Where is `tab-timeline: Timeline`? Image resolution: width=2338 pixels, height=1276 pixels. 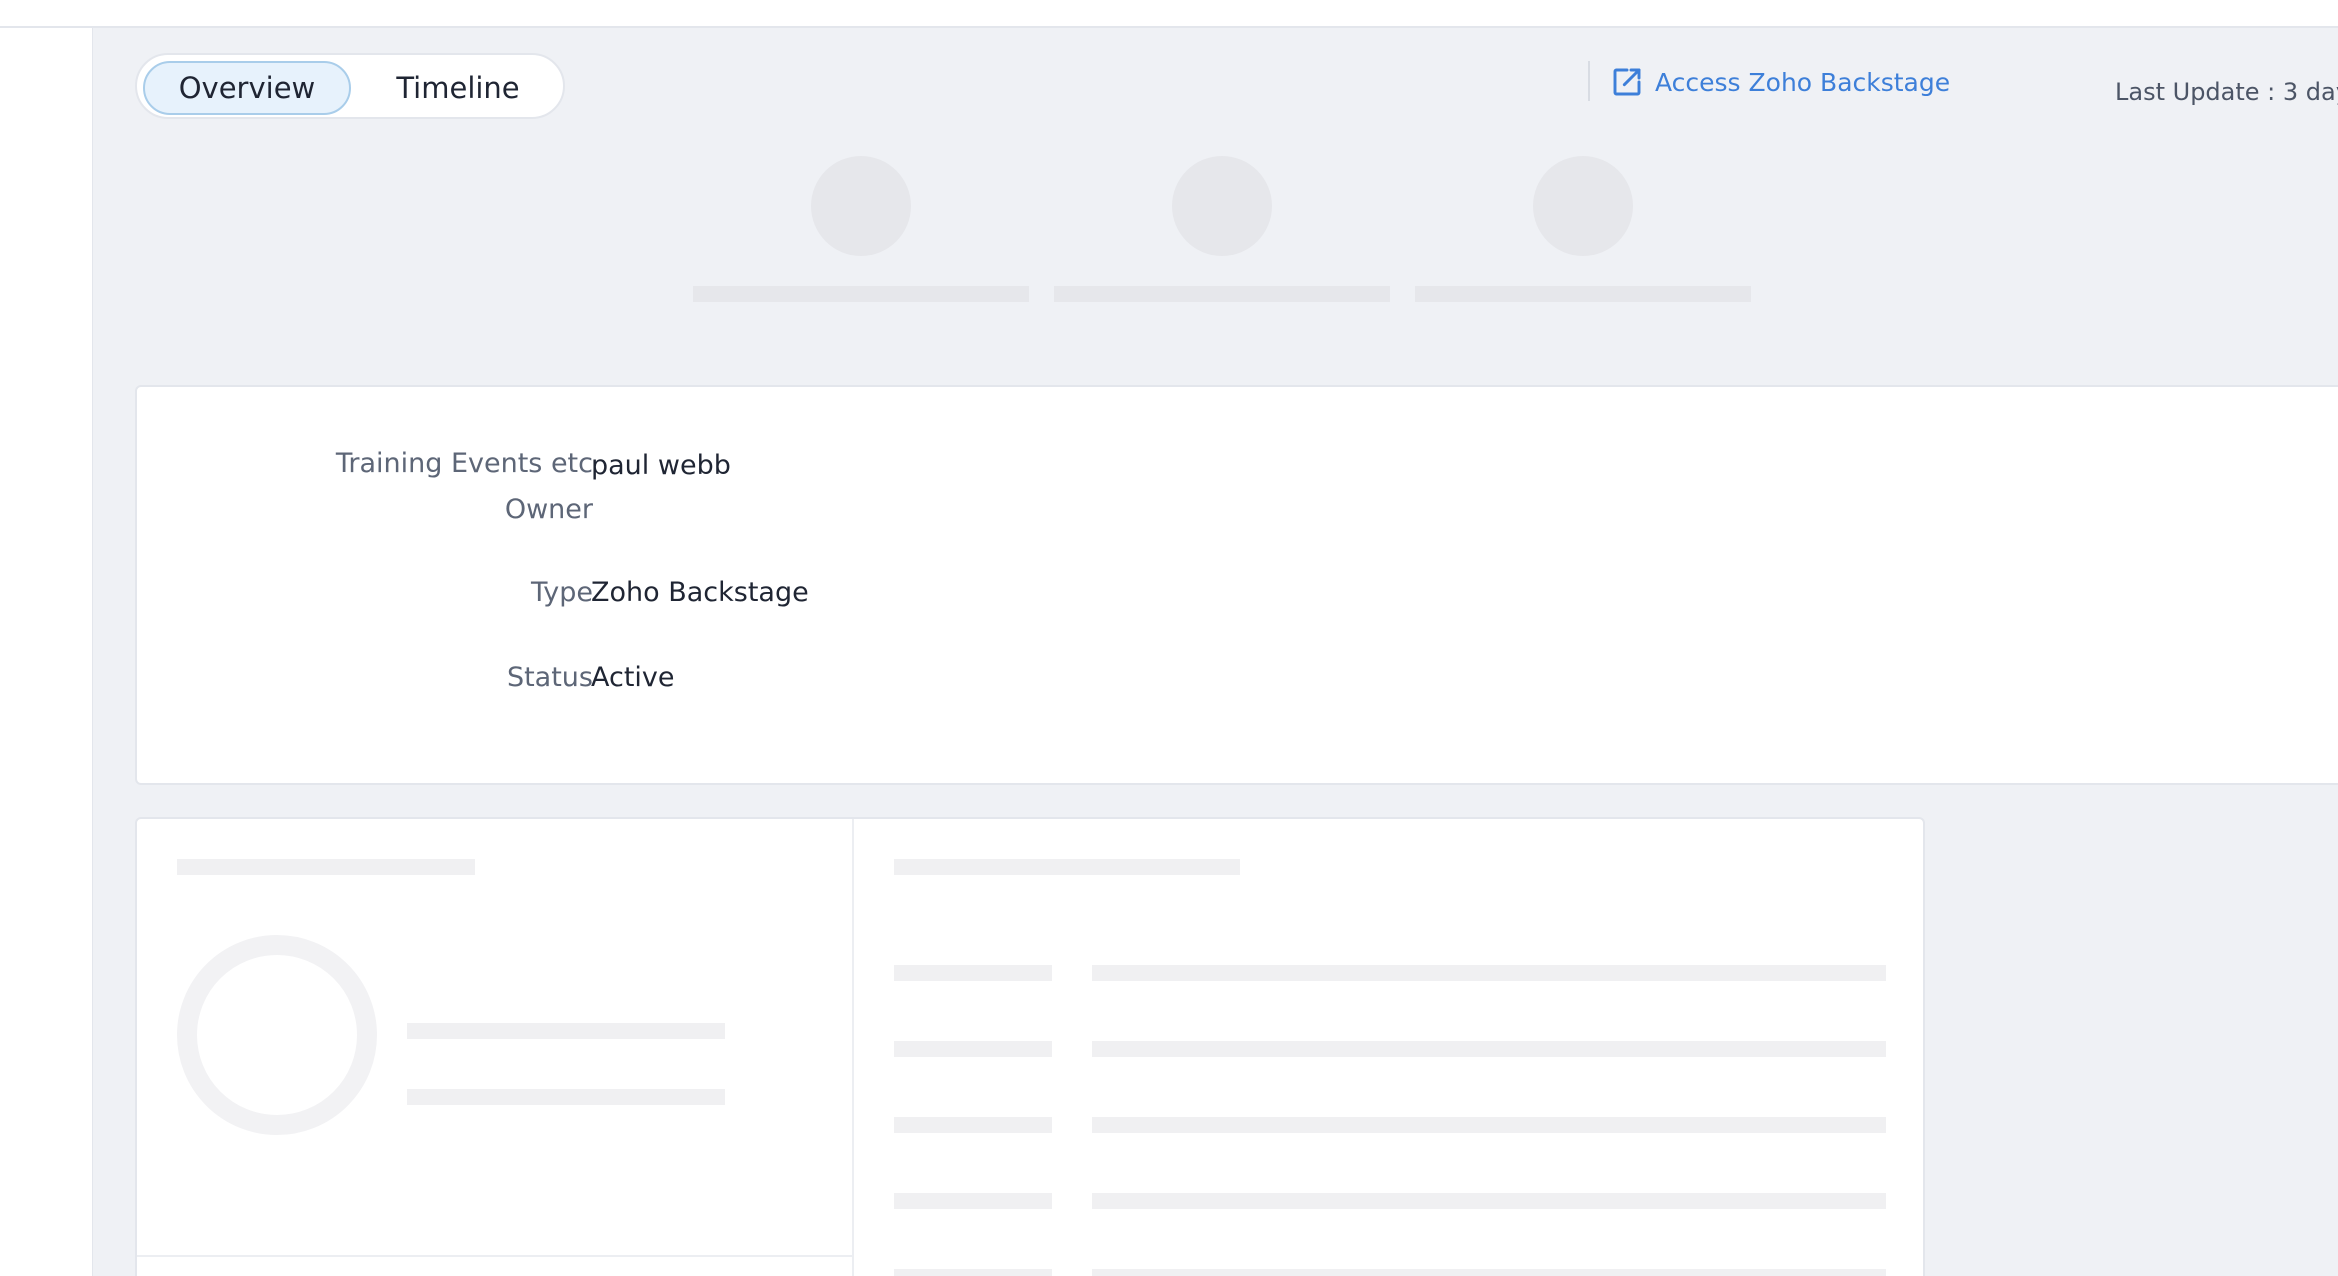 tab-timeline: Timeline is located at coordinates (458, 88).